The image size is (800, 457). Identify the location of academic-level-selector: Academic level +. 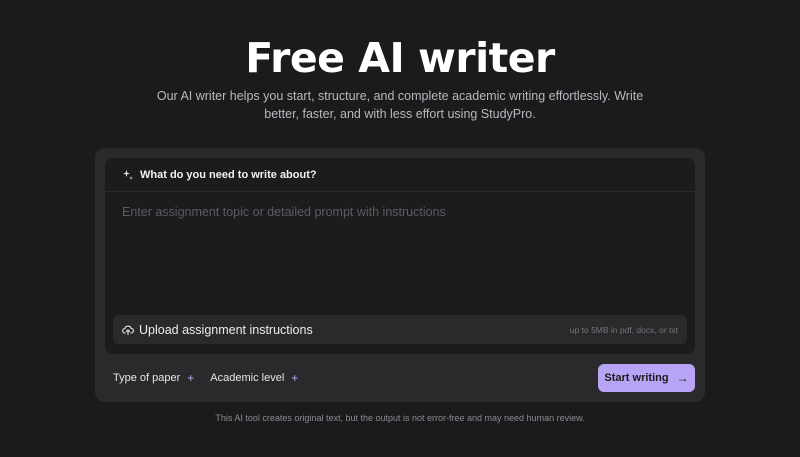
(254, 378).